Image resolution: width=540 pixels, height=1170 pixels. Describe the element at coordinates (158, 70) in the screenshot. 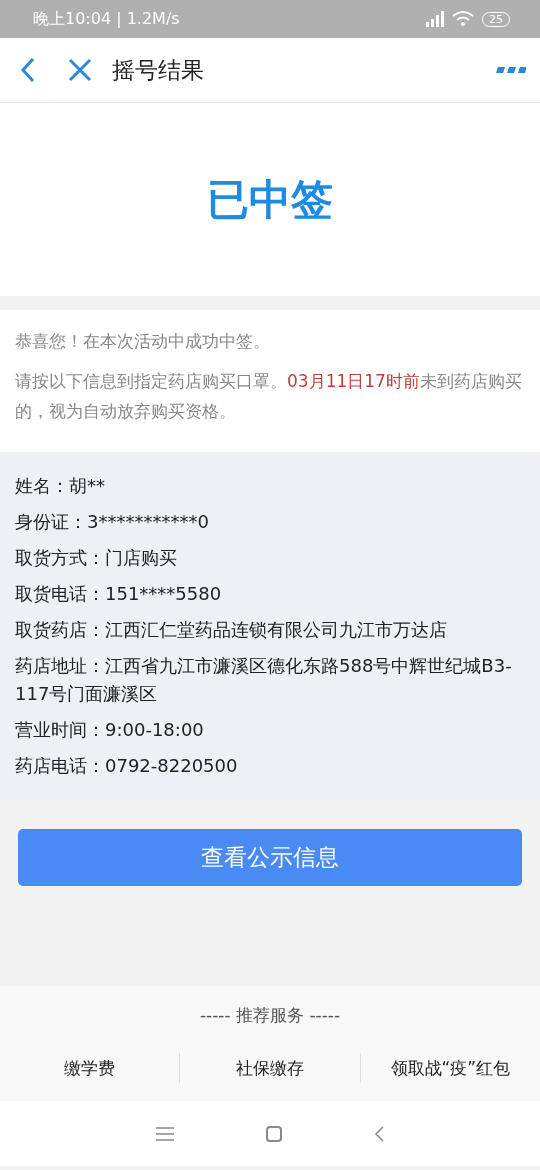

I see `page-title: 摇号结果` at that location.